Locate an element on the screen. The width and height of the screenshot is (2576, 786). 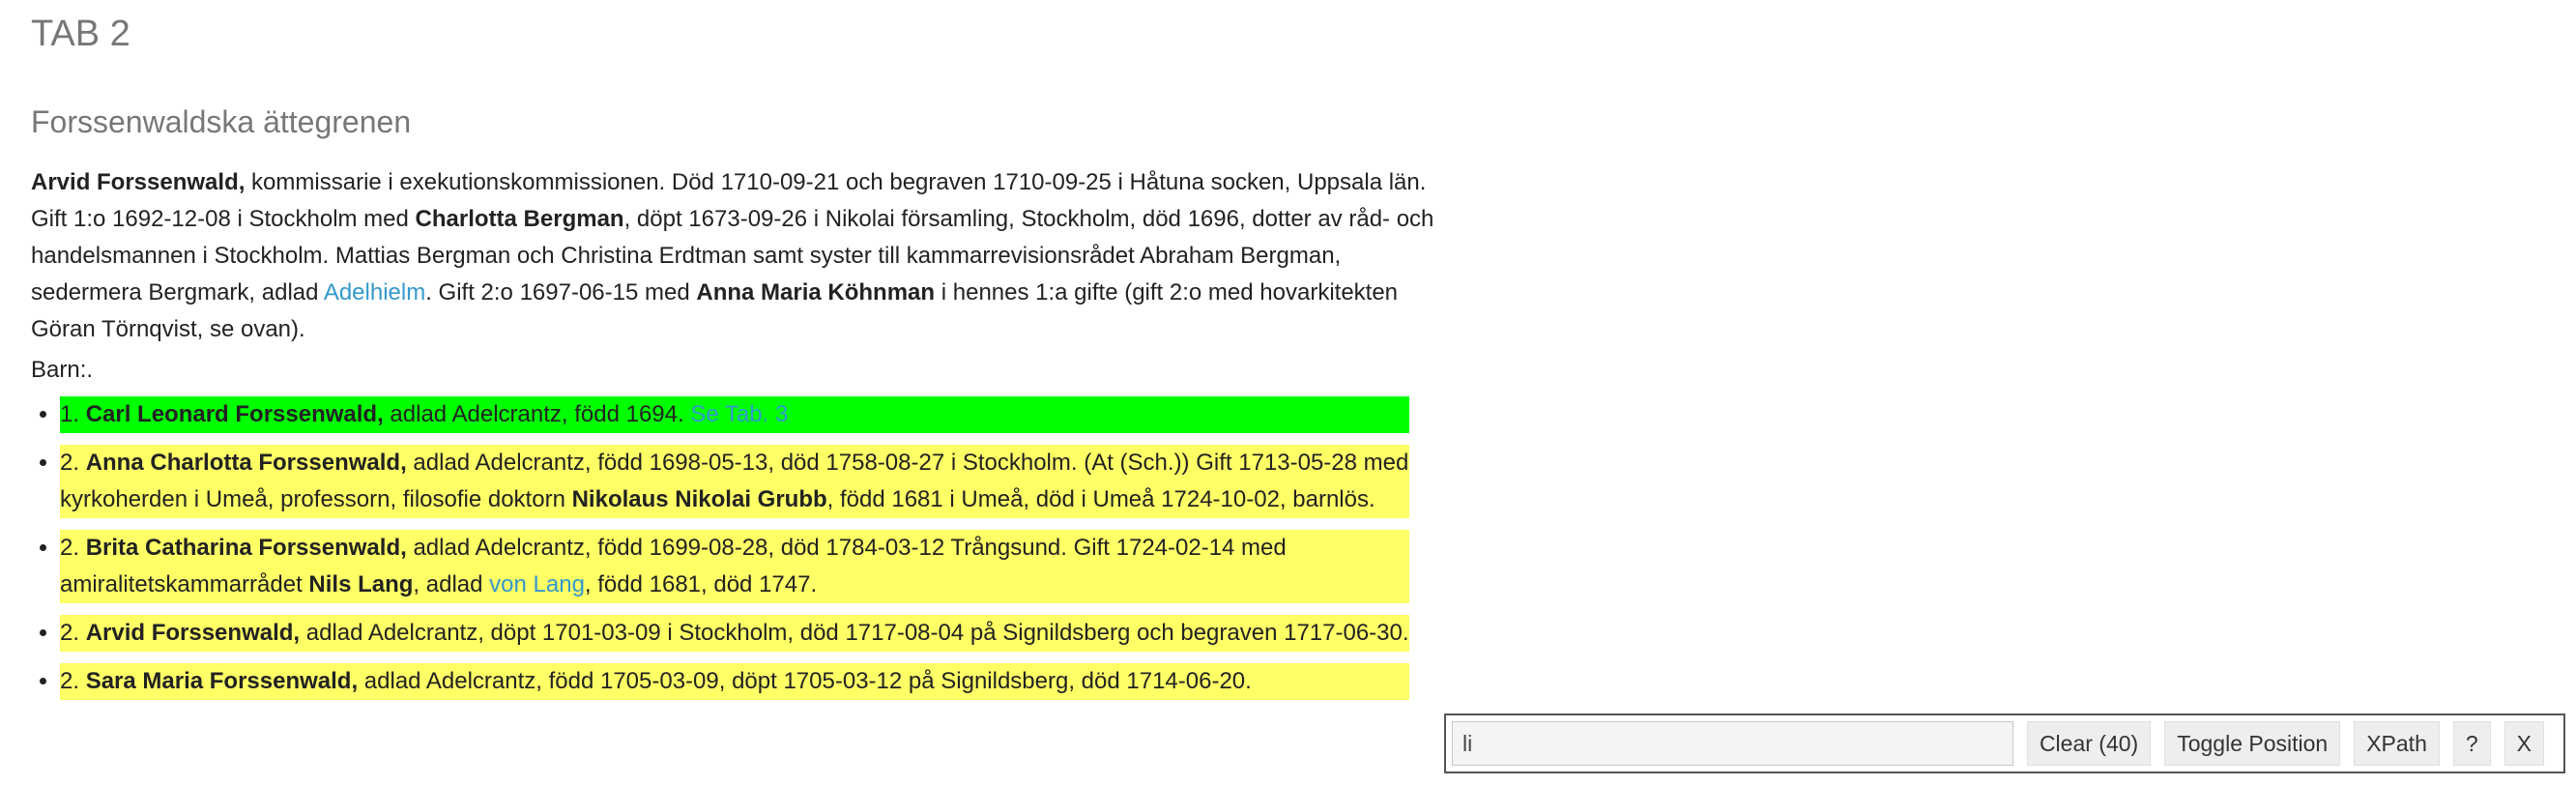
children-label: Barn:. is located at coordinates (62, 370).